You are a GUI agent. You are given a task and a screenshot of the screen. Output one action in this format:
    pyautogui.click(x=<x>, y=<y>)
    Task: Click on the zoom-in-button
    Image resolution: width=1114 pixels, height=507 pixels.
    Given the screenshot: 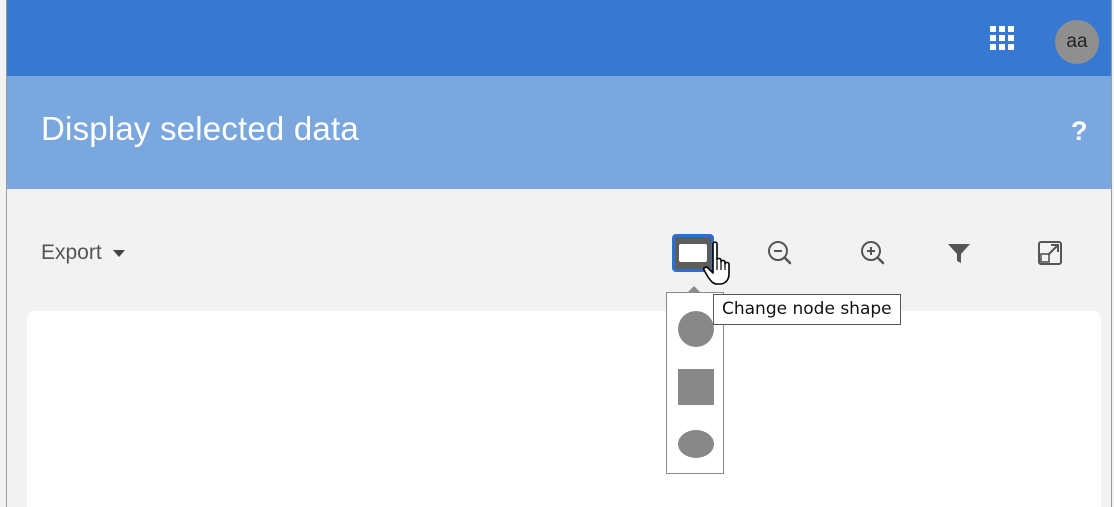 What is the action you would take?
    pyautogui.click(x=873, y=253)
    